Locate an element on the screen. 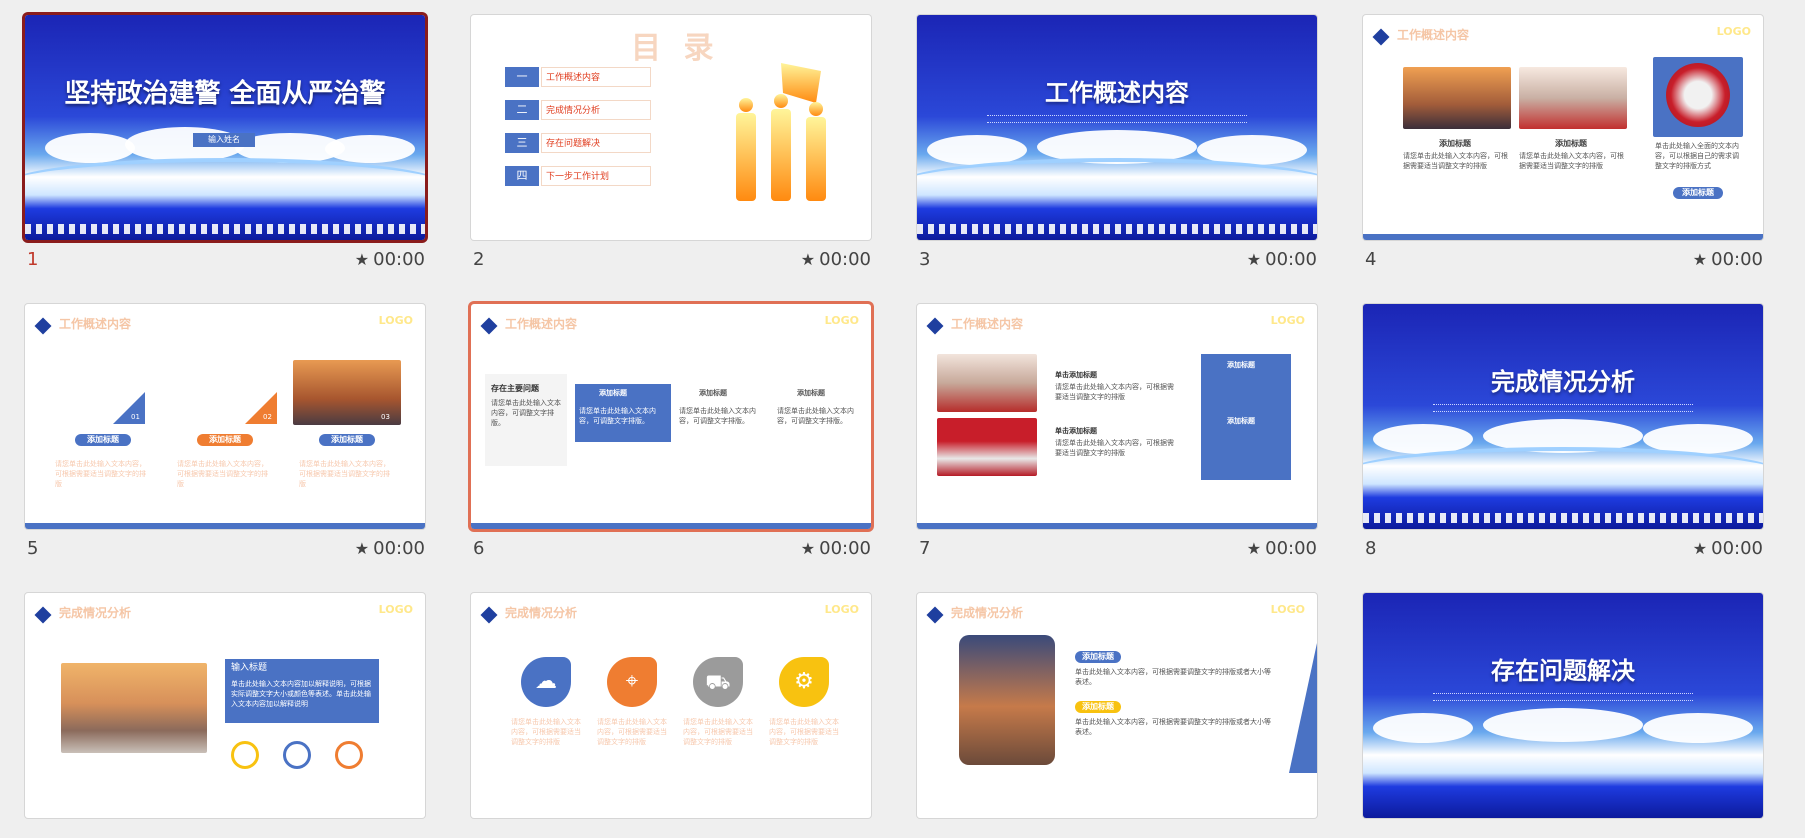 This screenshot has width=1805, height=838. slide-preview: 坚持政治建警 全面从严治警 输入姓名 is located at coordinates (225, 127).